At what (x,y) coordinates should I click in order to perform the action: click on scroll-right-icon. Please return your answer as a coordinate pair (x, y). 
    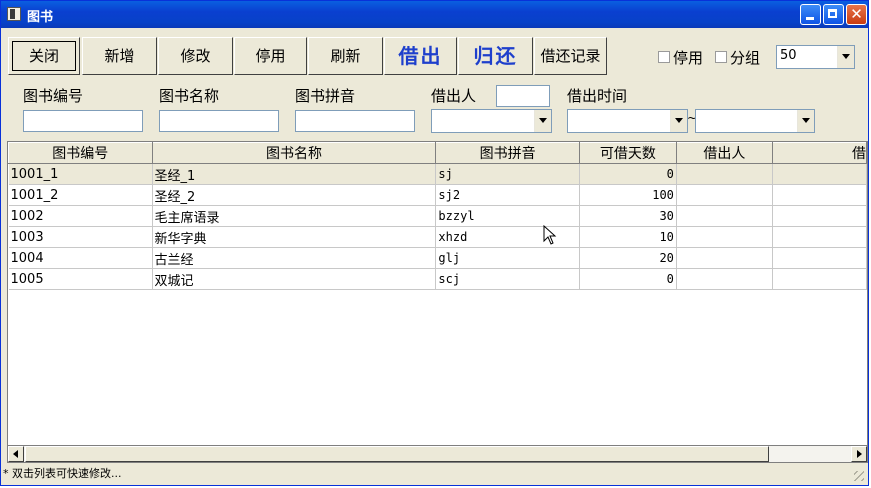
    Looking at the image, I should click on (859, 454).